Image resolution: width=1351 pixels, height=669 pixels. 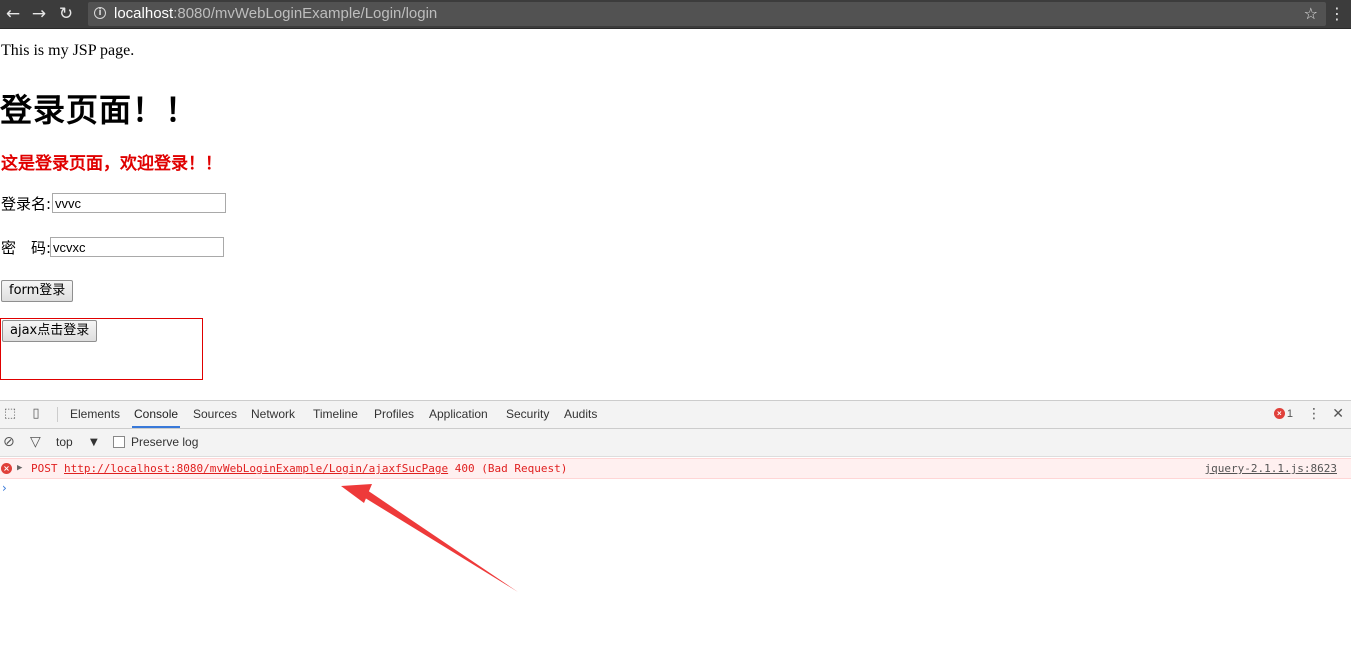 What do you see at coordinates (356, 493) in the screenshot?
I see `arrow-head` at bounding box center [356, 493].